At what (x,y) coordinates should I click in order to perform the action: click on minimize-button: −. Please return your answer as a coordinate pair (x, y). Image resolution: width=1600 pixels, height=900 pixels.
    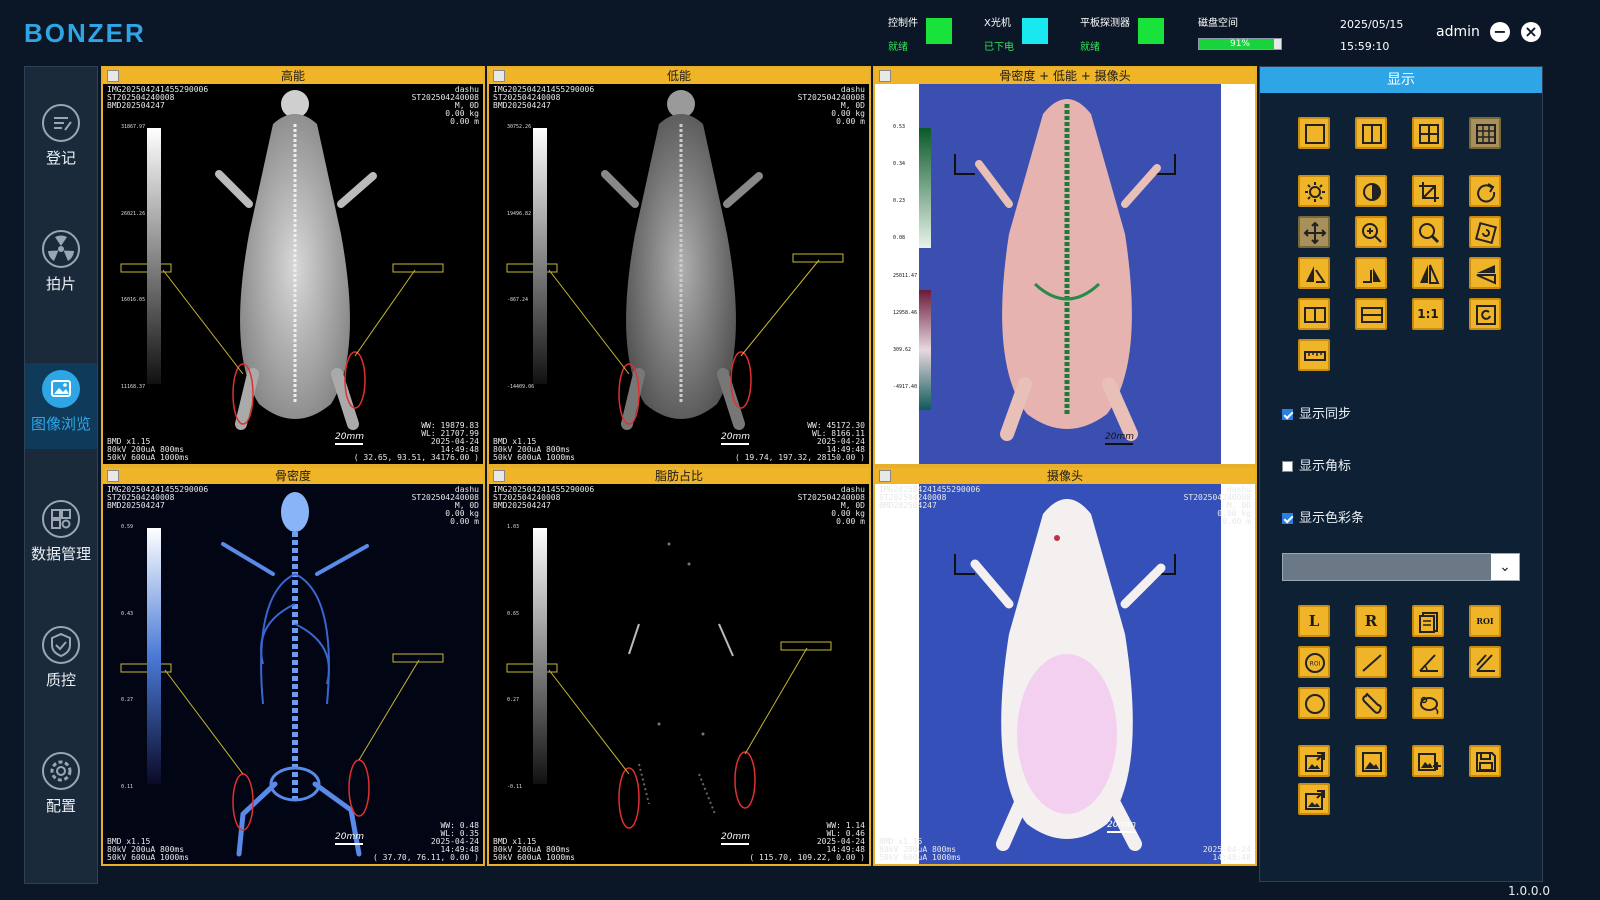
    Looking at the image, I should click on (1500, 32).